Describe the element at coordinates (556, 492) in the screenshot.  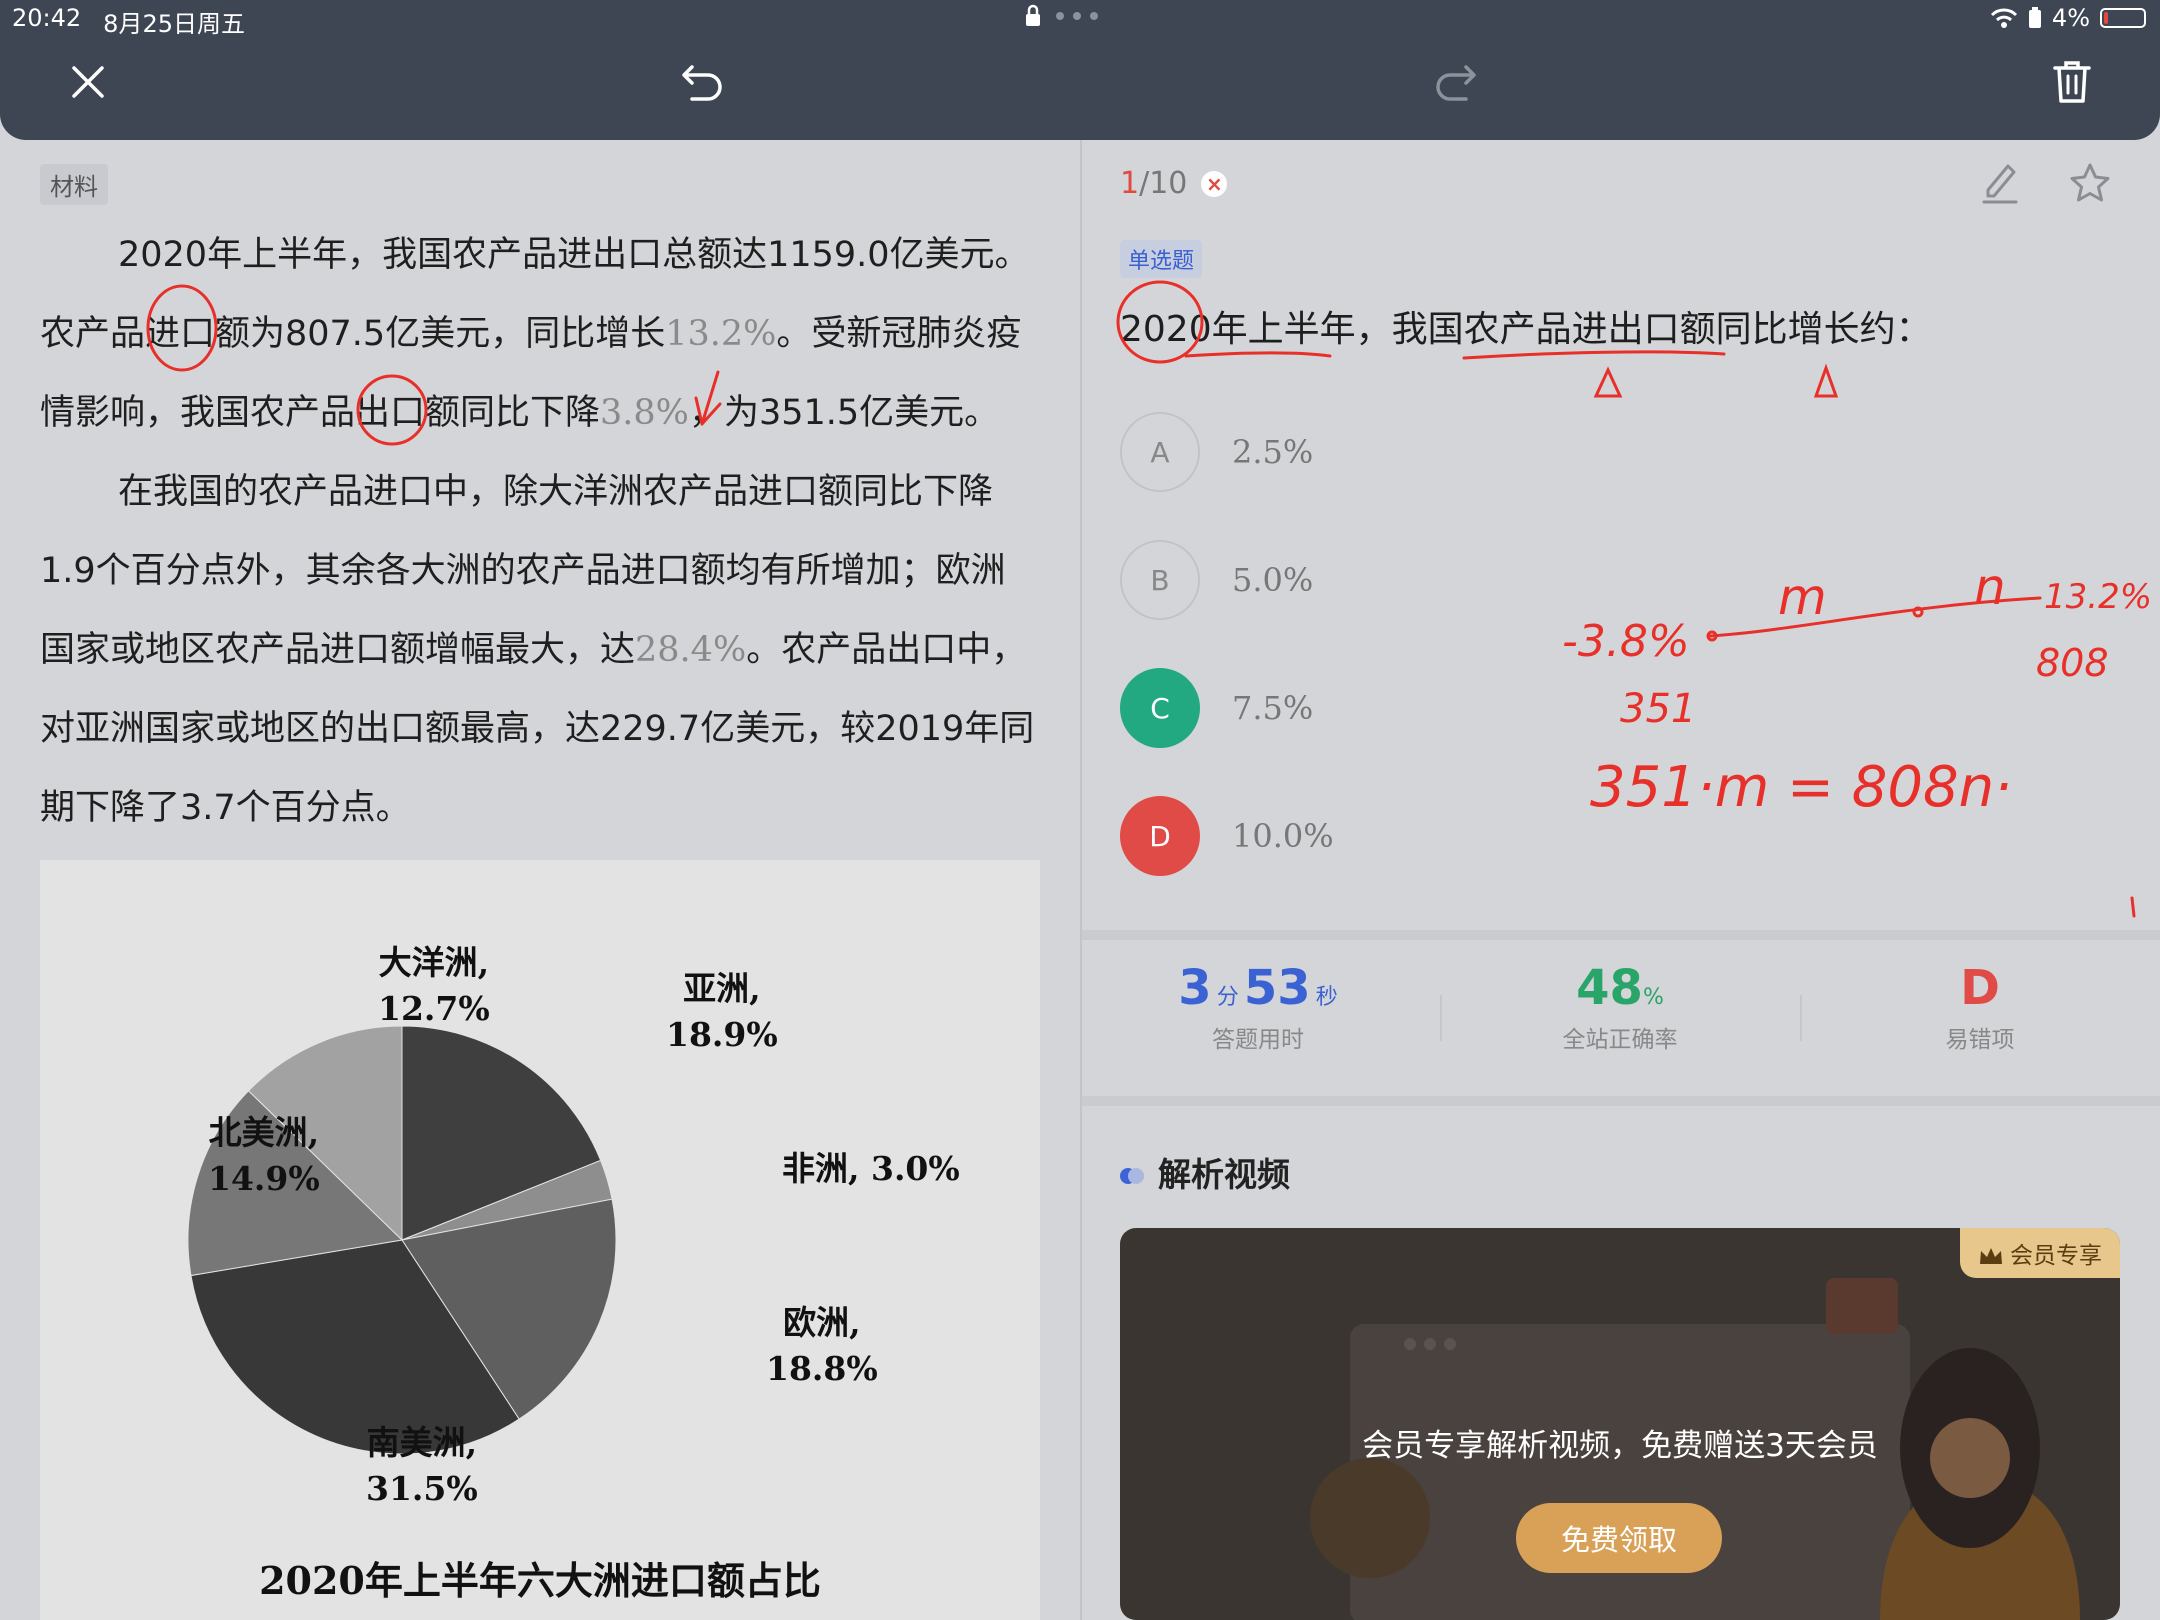
I see `material-text: 在我国的农产品进口中，除大洋洲农产品进口额同比下降` at that location.